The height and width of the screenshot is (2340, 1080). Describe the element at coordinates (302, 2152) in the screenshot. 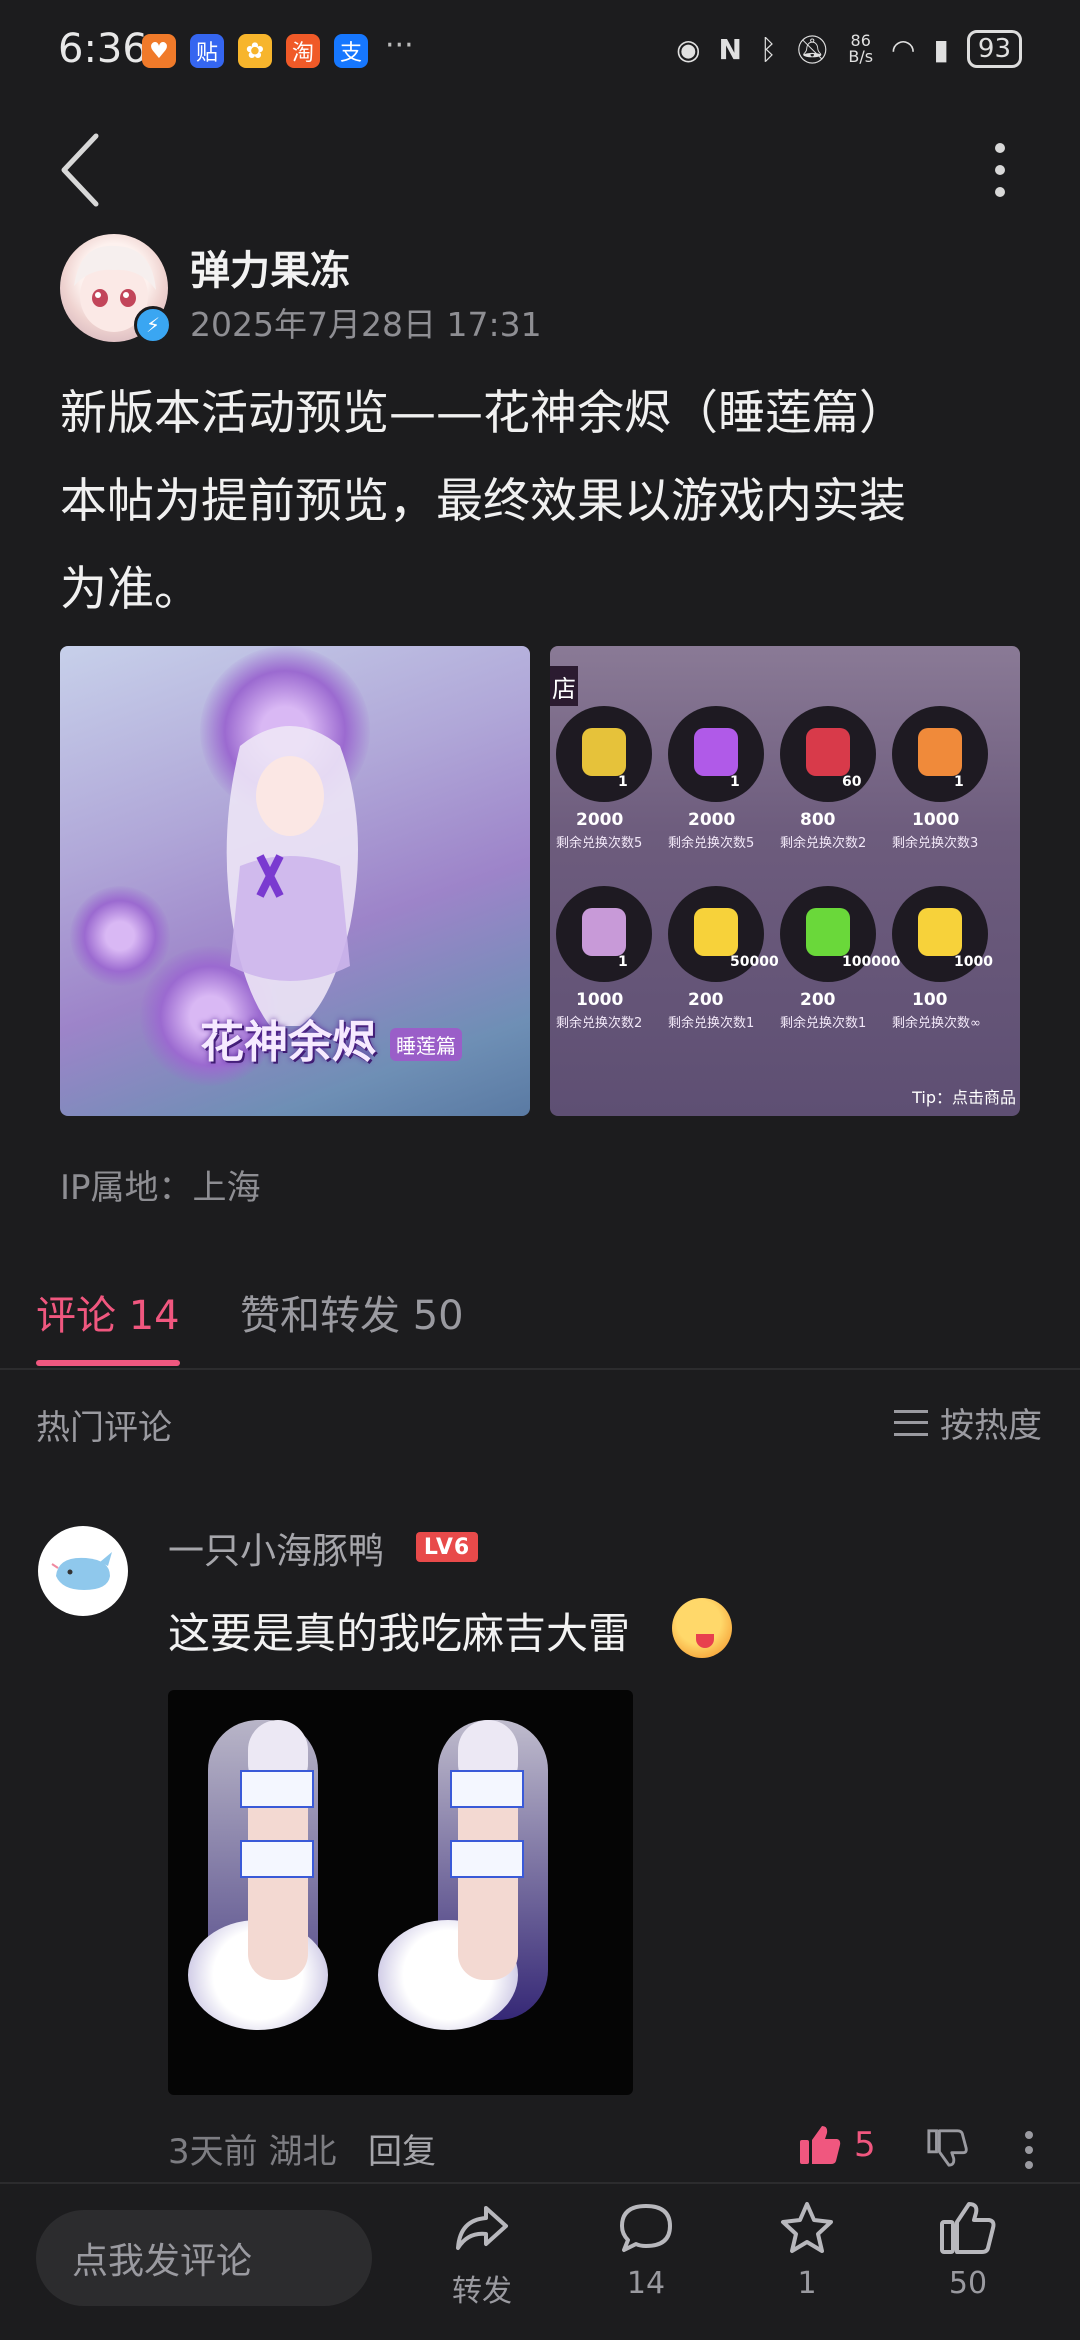

I see `comment-location: 湖北` at that location.